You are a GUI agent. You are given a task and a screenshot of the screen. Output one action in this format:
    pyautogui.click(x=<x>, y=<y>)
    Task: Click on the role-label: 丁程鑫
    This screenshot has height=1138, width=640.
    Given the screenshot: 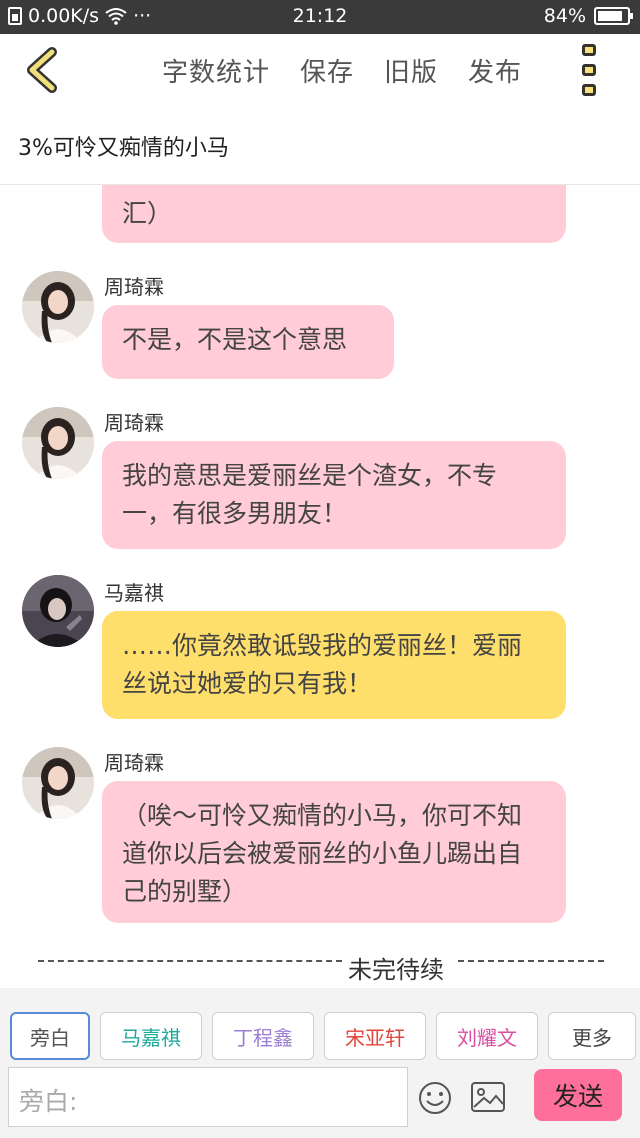 What is the action you would take?
    pyautogui.click(x=263, y=1037)
    